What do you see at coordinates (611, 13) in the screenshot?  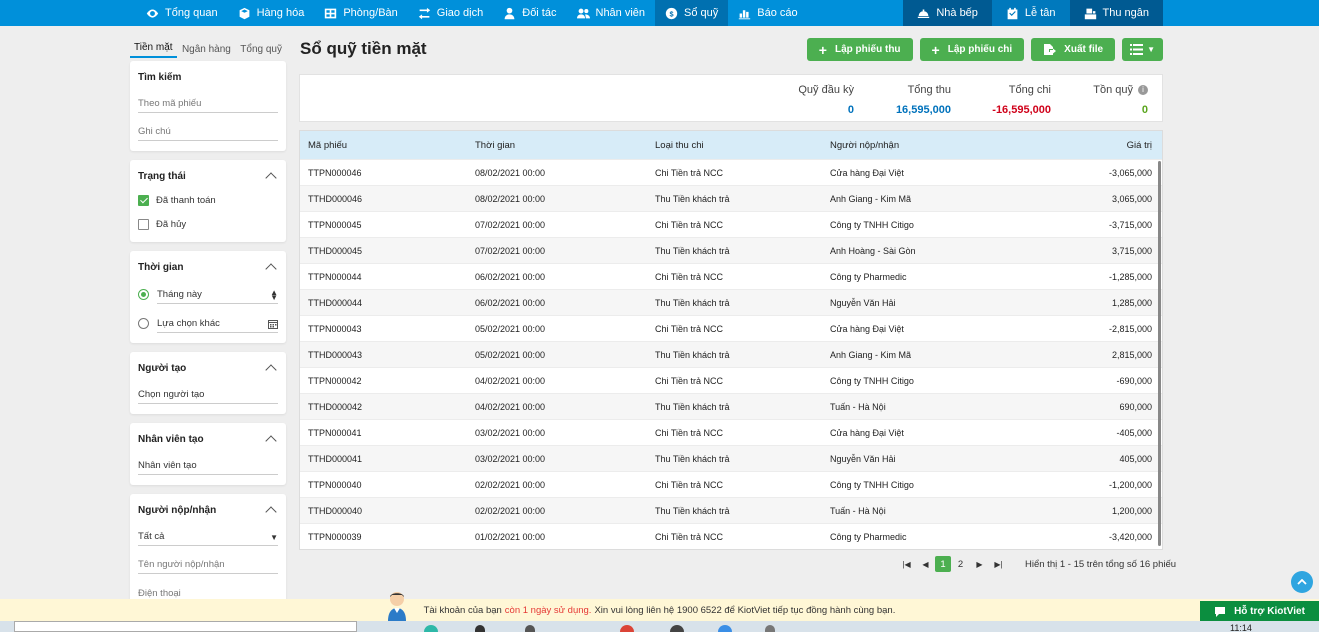 I see `nav-staff: Nhân viên` at bounding box center [611, 13].